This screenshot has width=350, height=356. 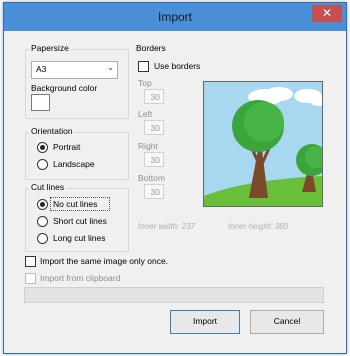 I want to click on inner-height-readout: Inner height: 360, so click(x=258, y=226).